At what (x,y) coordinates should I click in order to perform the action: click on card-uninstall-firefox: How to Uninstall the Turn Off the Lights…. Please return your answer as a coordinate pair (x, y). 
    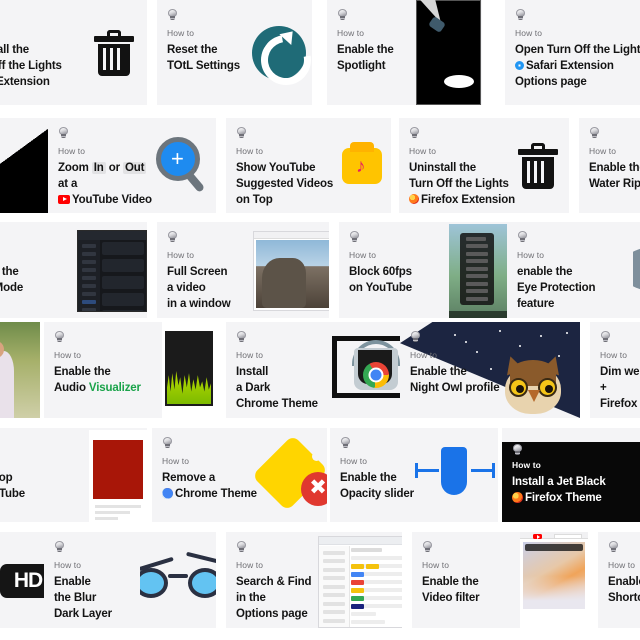
    Looking at the image, I should click on (484, 165).